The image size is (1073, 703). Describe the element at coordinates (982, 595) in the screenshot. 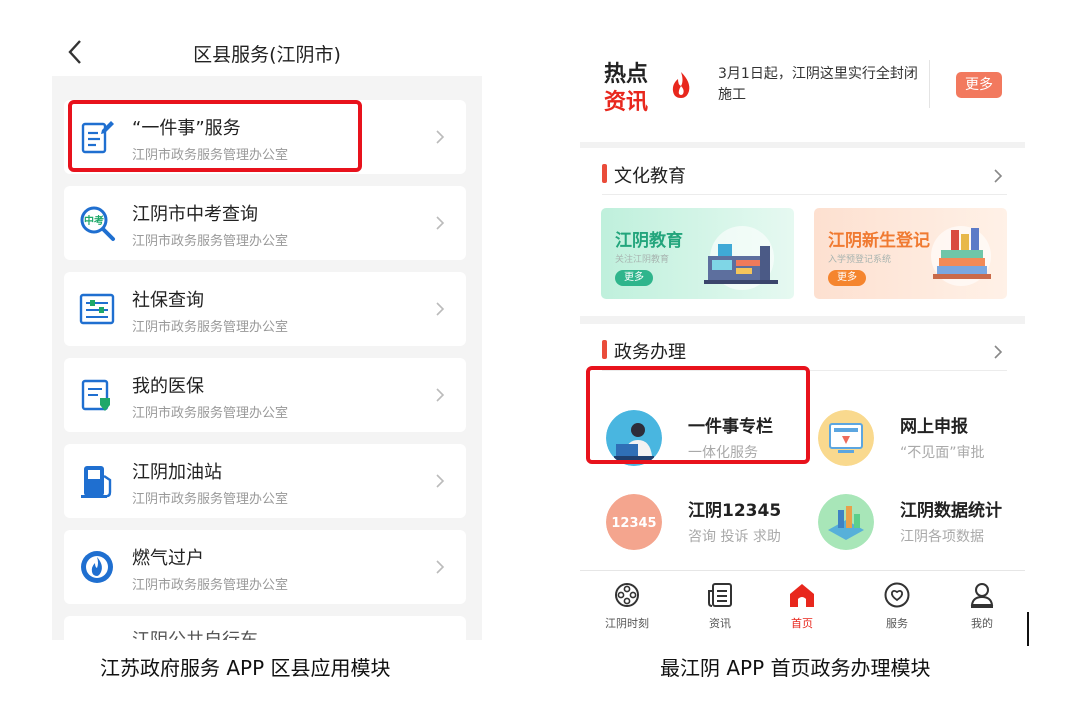

I see `user-icon` at that location.